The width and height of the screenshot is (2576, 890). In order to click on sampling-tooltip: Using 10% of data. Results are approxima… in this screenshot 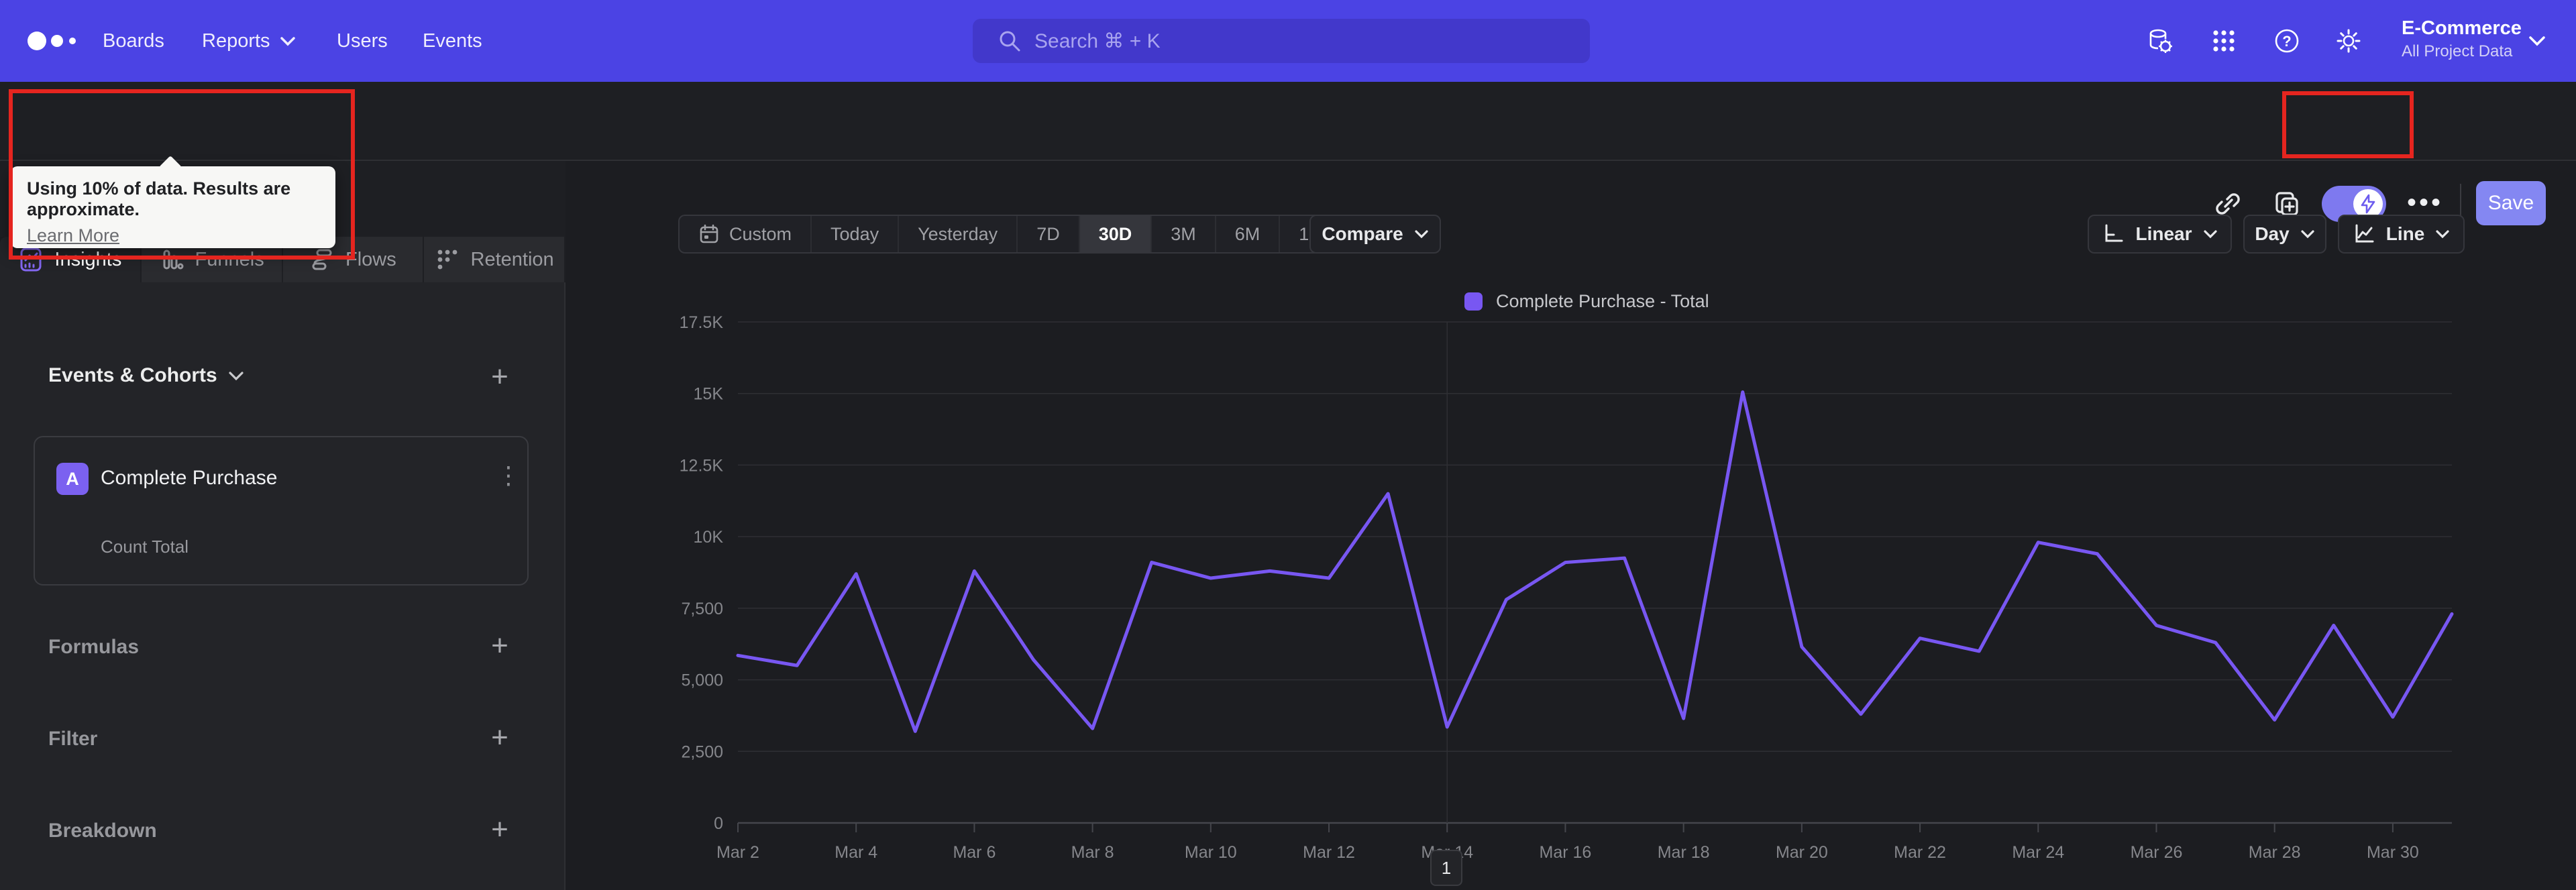, I will do `click(173, 202)`.